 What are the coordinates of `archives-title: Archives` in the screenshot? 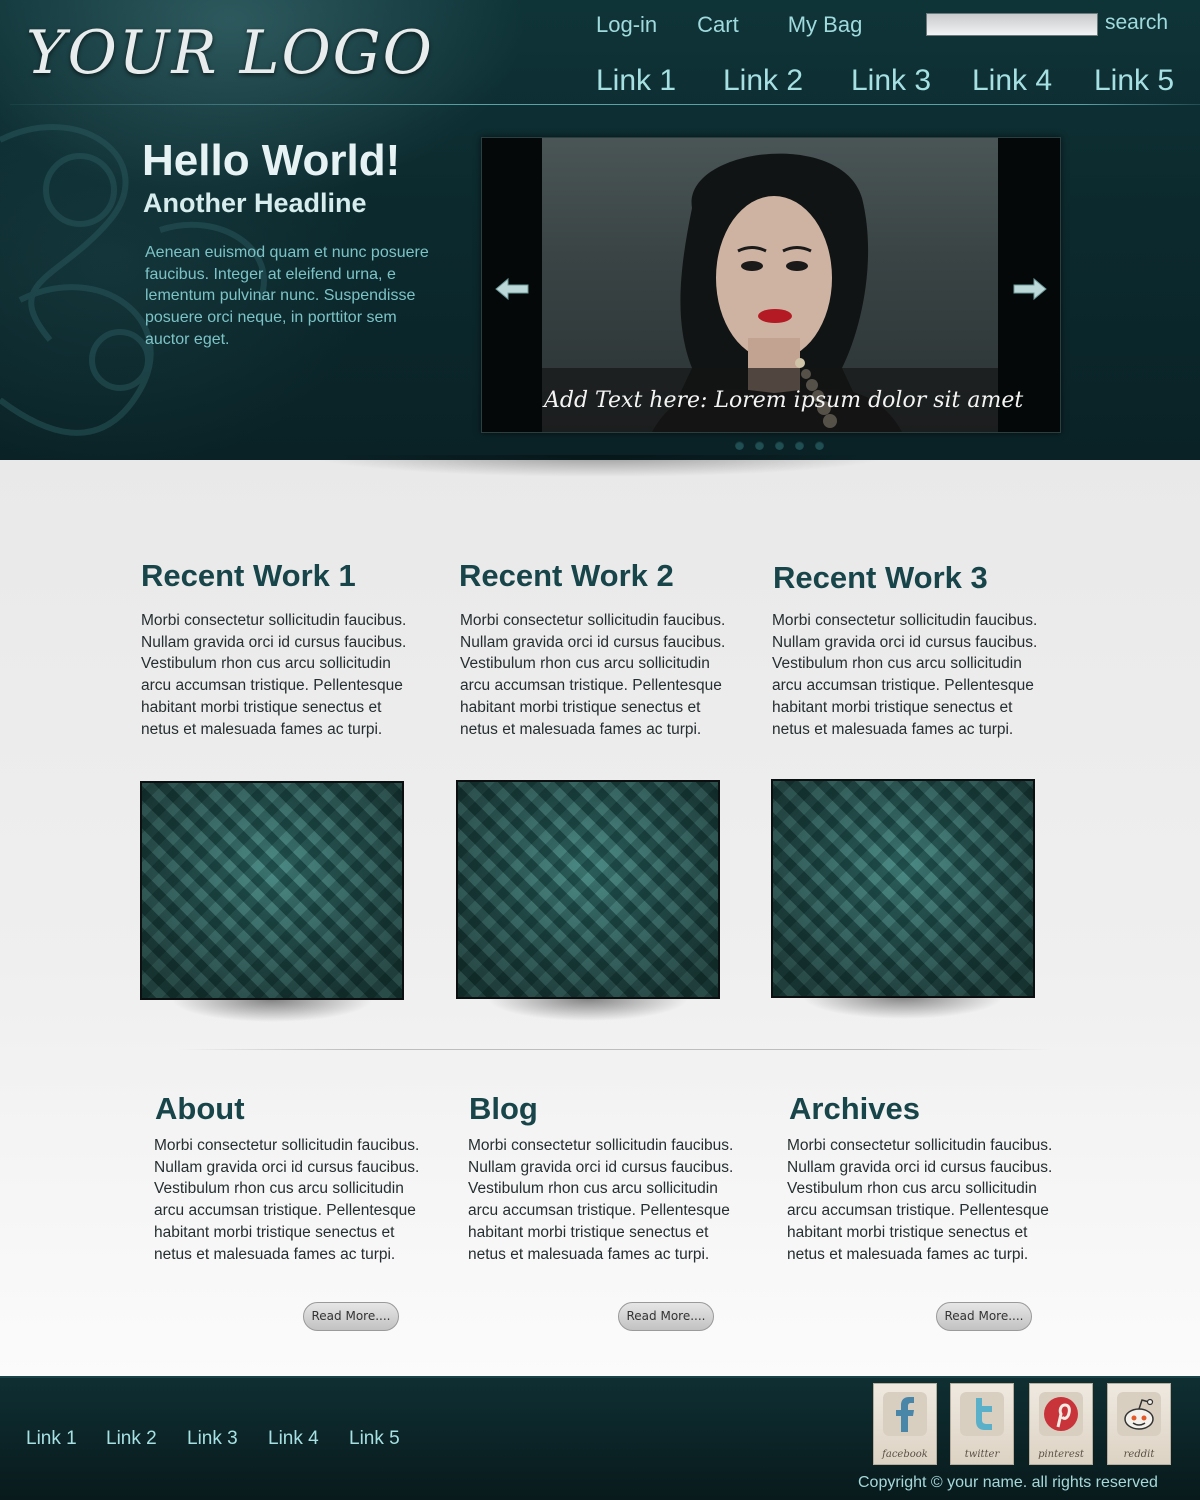 It's located at (854, 1108).